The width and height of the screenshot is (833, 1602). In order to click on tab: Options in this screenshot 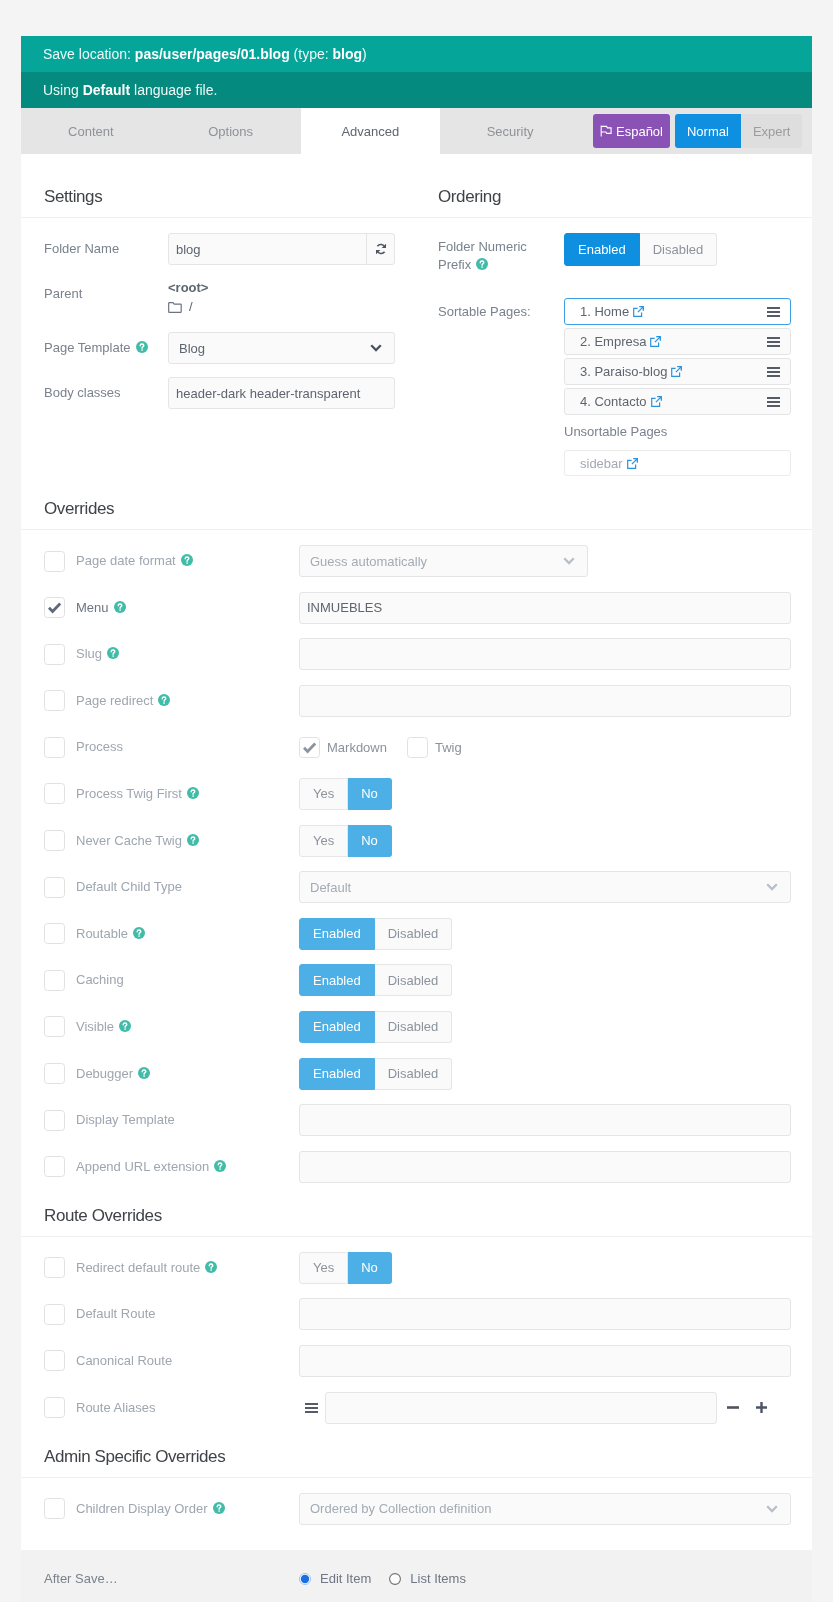, I will do `click(230, 131)`.